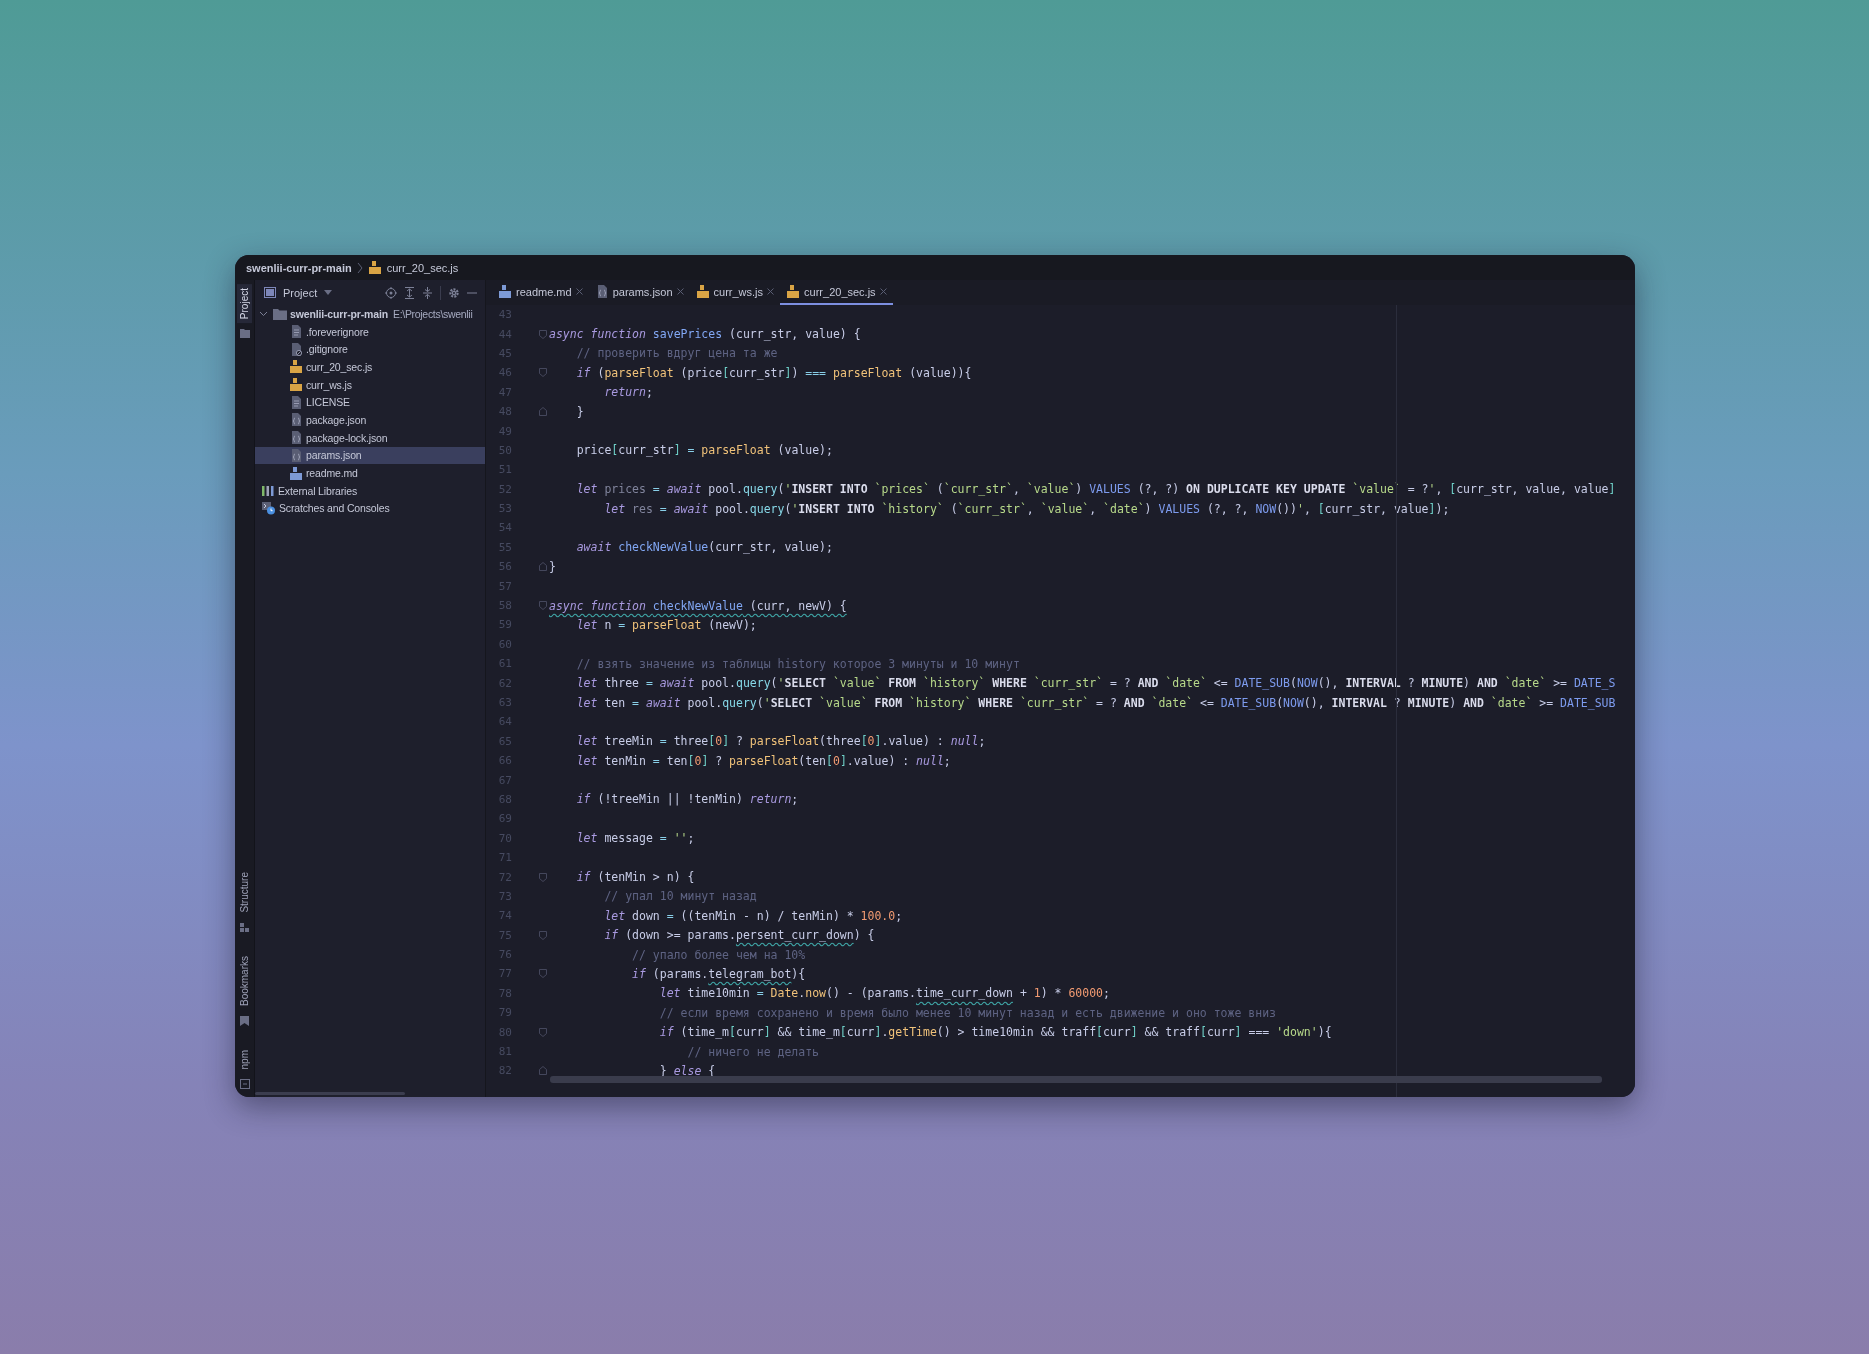 This screenshot has height=1354, width=1869. I want to click on chevron-icon, so click(359, 267).